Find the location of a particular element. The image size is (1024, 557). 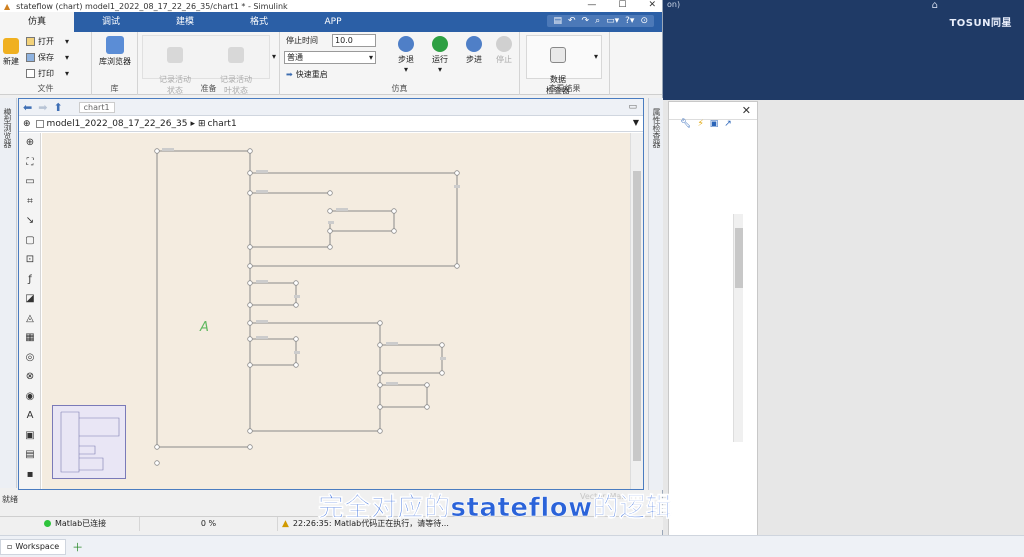

undo-icon: ↶ is located at coordinates (572, 21).